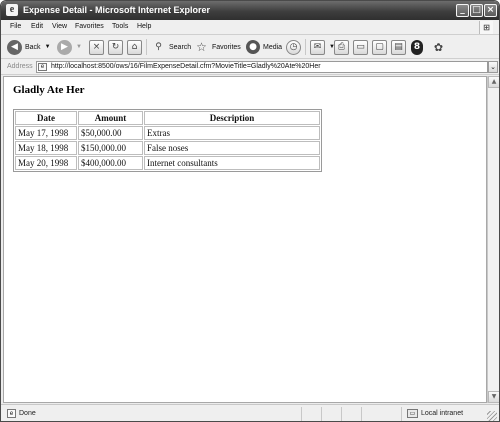 The height and width of the screenshot is (422, 500). Describe the element at coordinates (48, 47) in the screenshot. I see `back-dropdown-icon: ▼` at that location.